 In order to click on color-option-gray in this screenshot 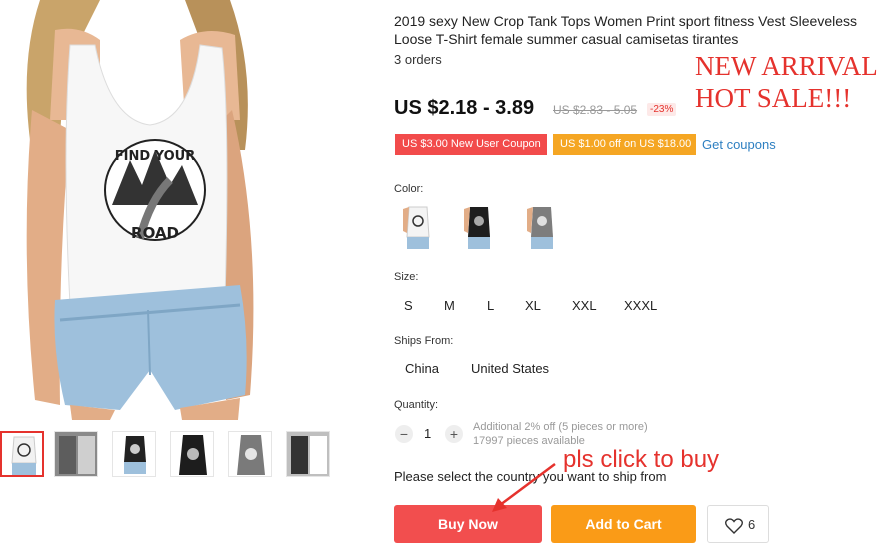, I will do `click(542, 227)`.